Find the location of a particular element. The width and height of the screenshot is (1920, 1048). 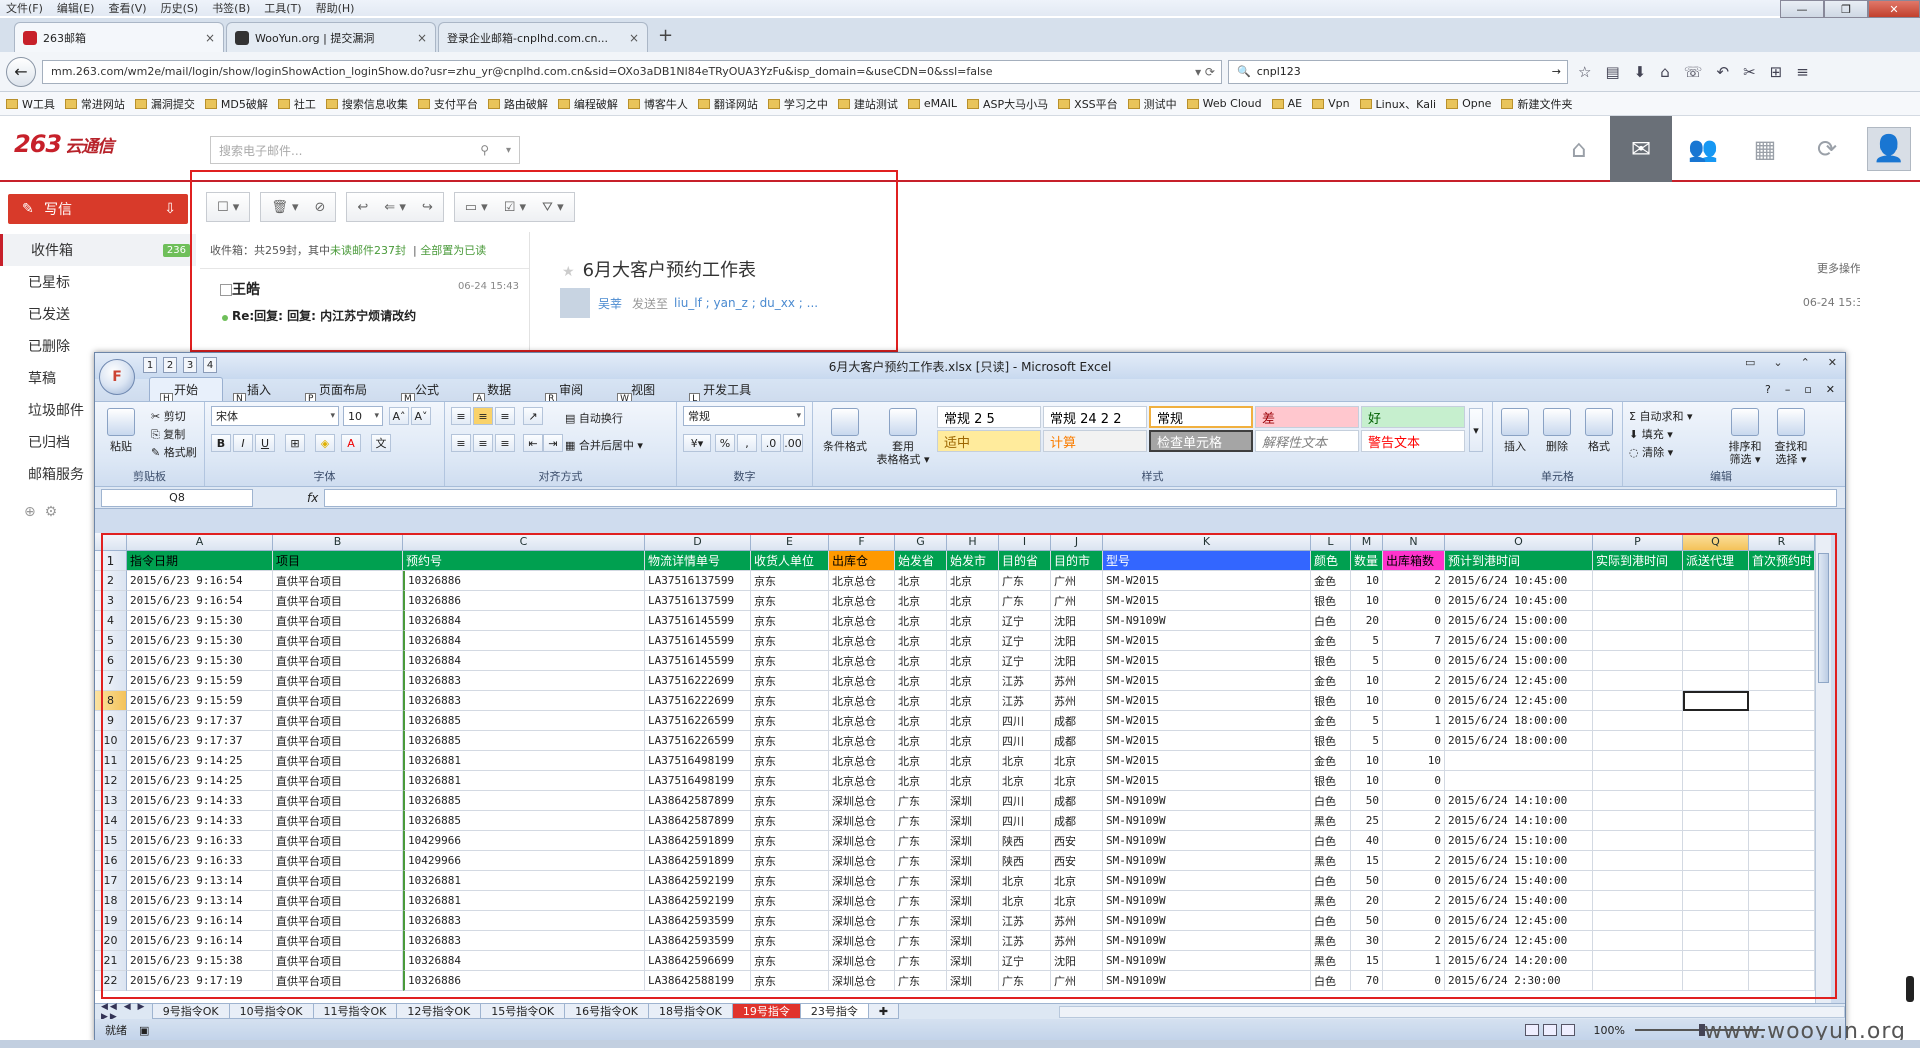

ribbon-tab: 插入 N is located at coordinates (259, 391).